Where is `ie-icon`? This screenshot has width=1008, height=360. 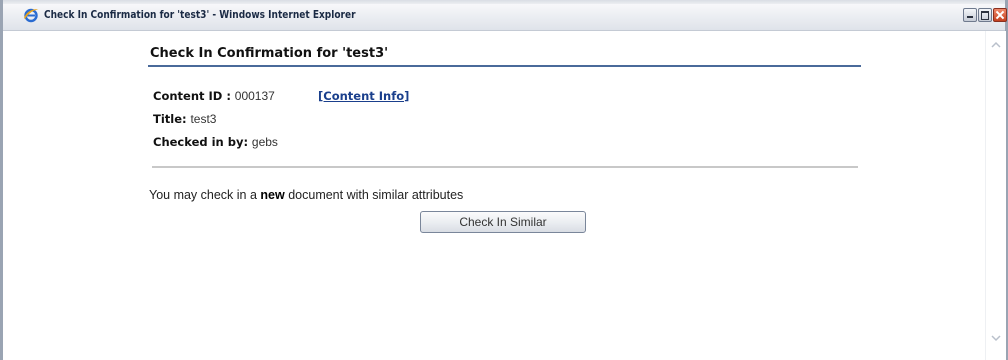 ie-icon is located at coordinates (31, 15).